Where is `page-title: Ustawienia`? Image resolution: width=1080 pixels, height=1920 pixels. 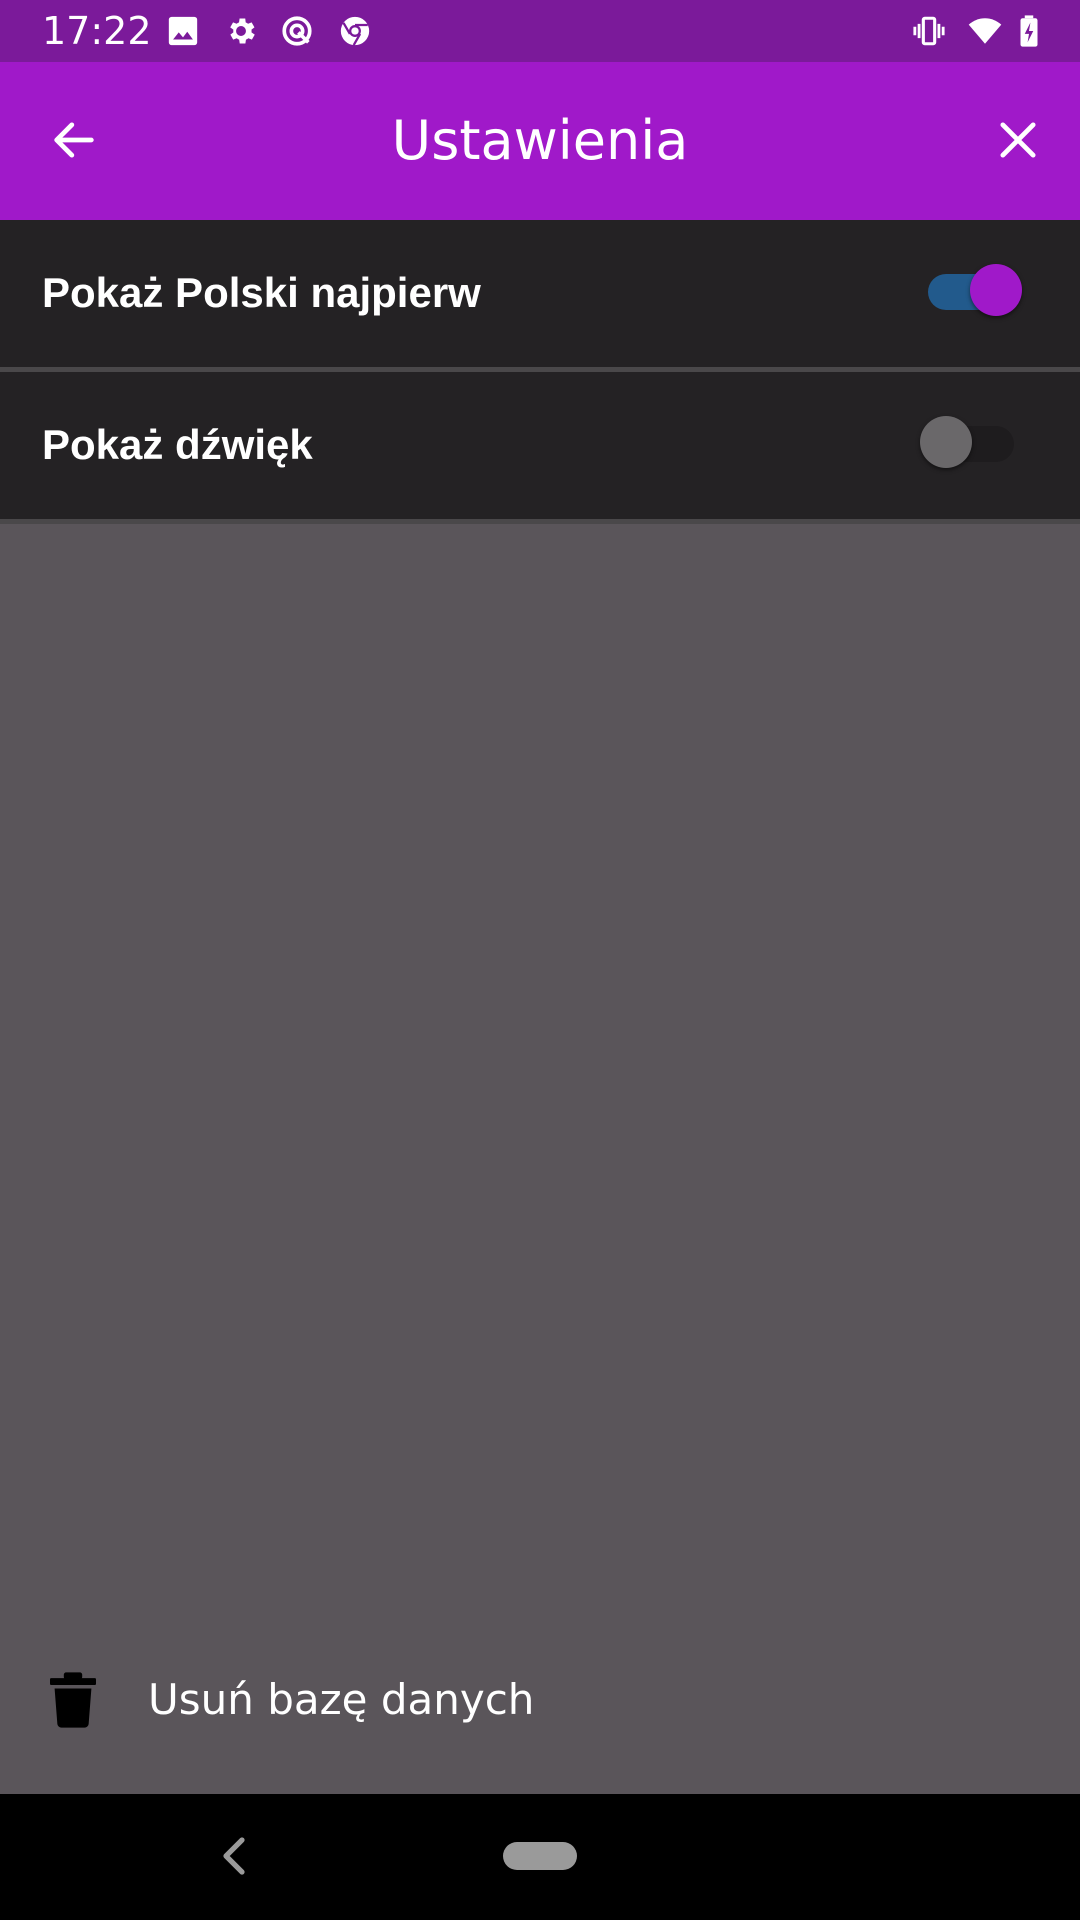
page-title: Ustawienia is located at coordinates (540, 140).